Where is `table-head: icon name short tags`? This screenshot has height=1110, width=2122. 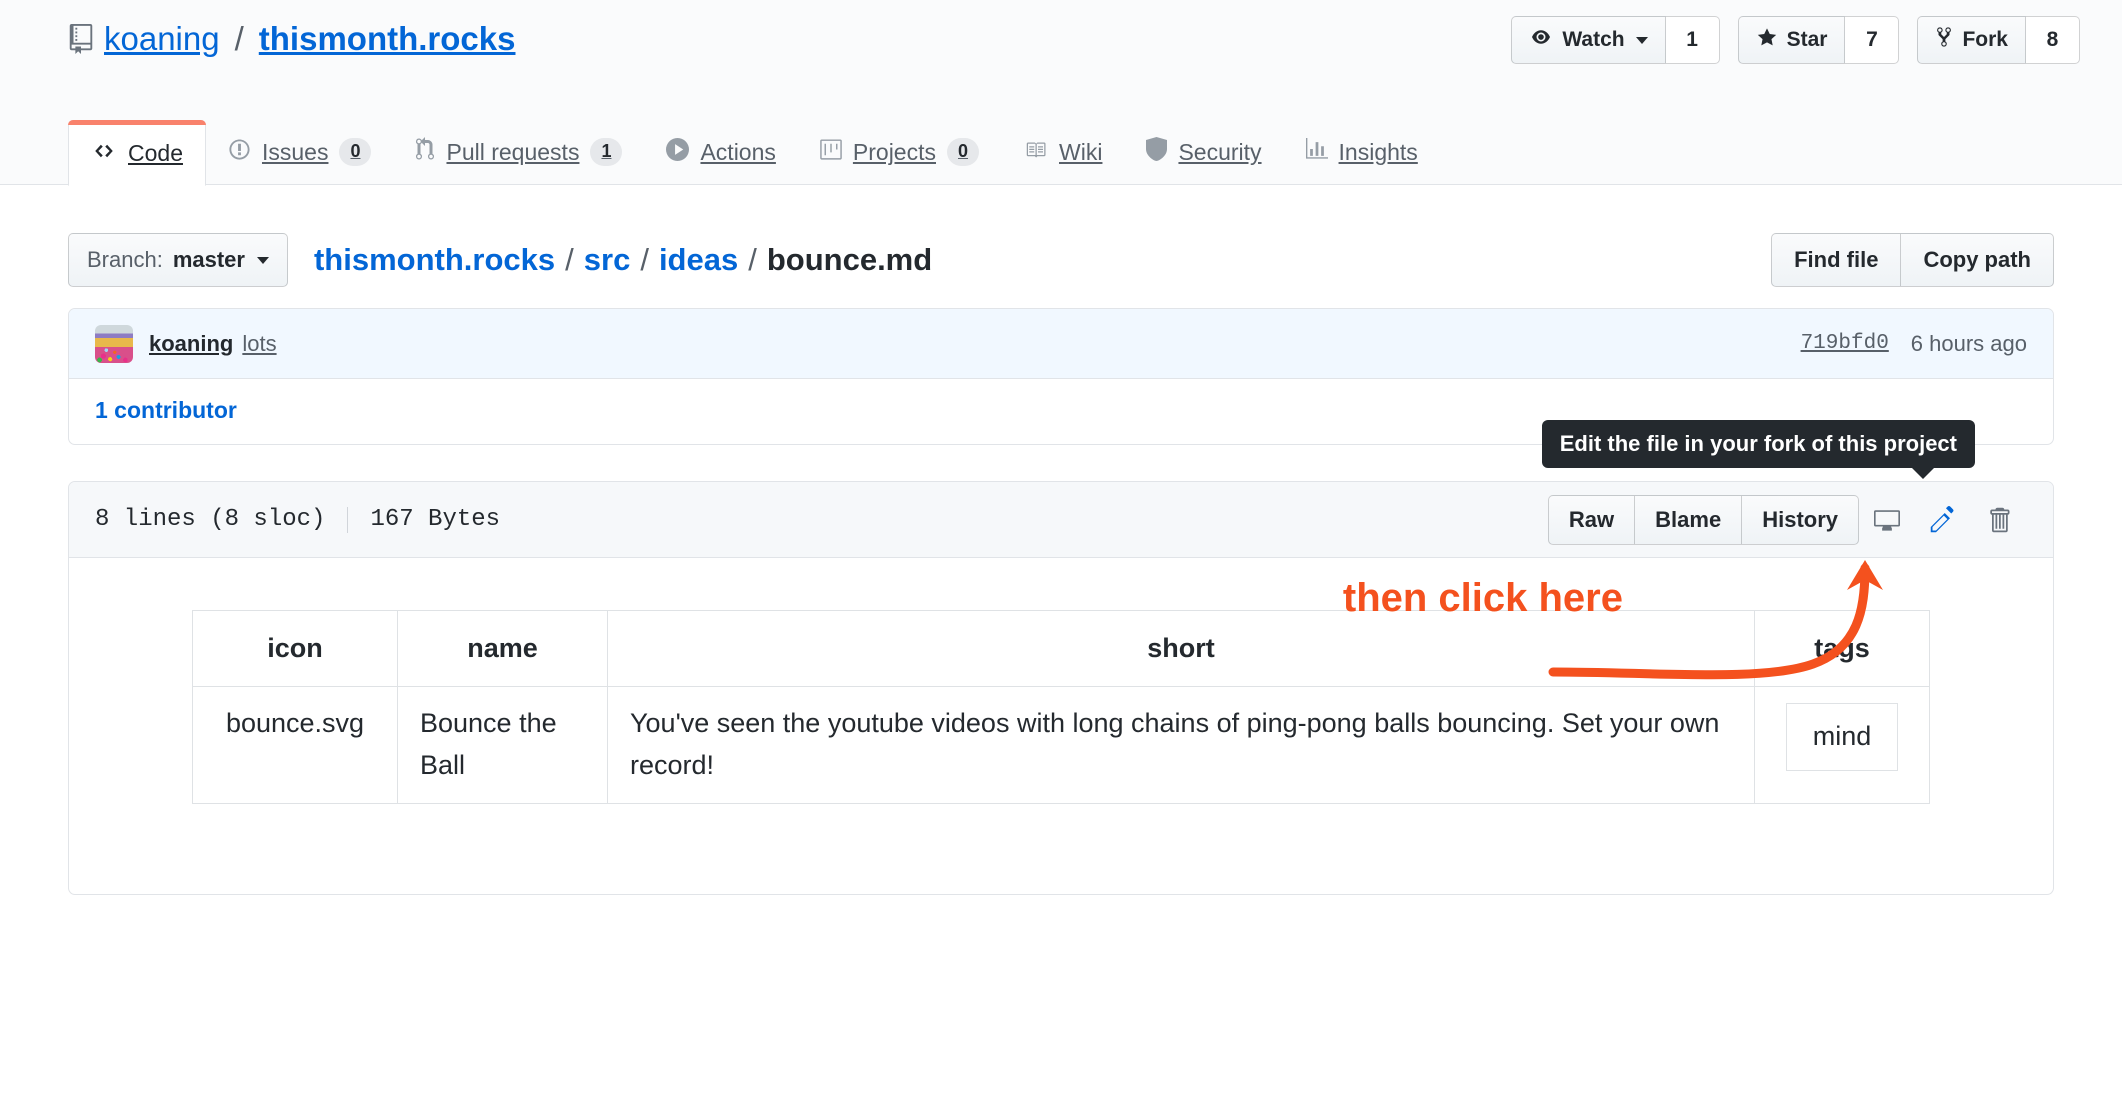 table-head: icon name short tags is located at coordinates (1061, 648).